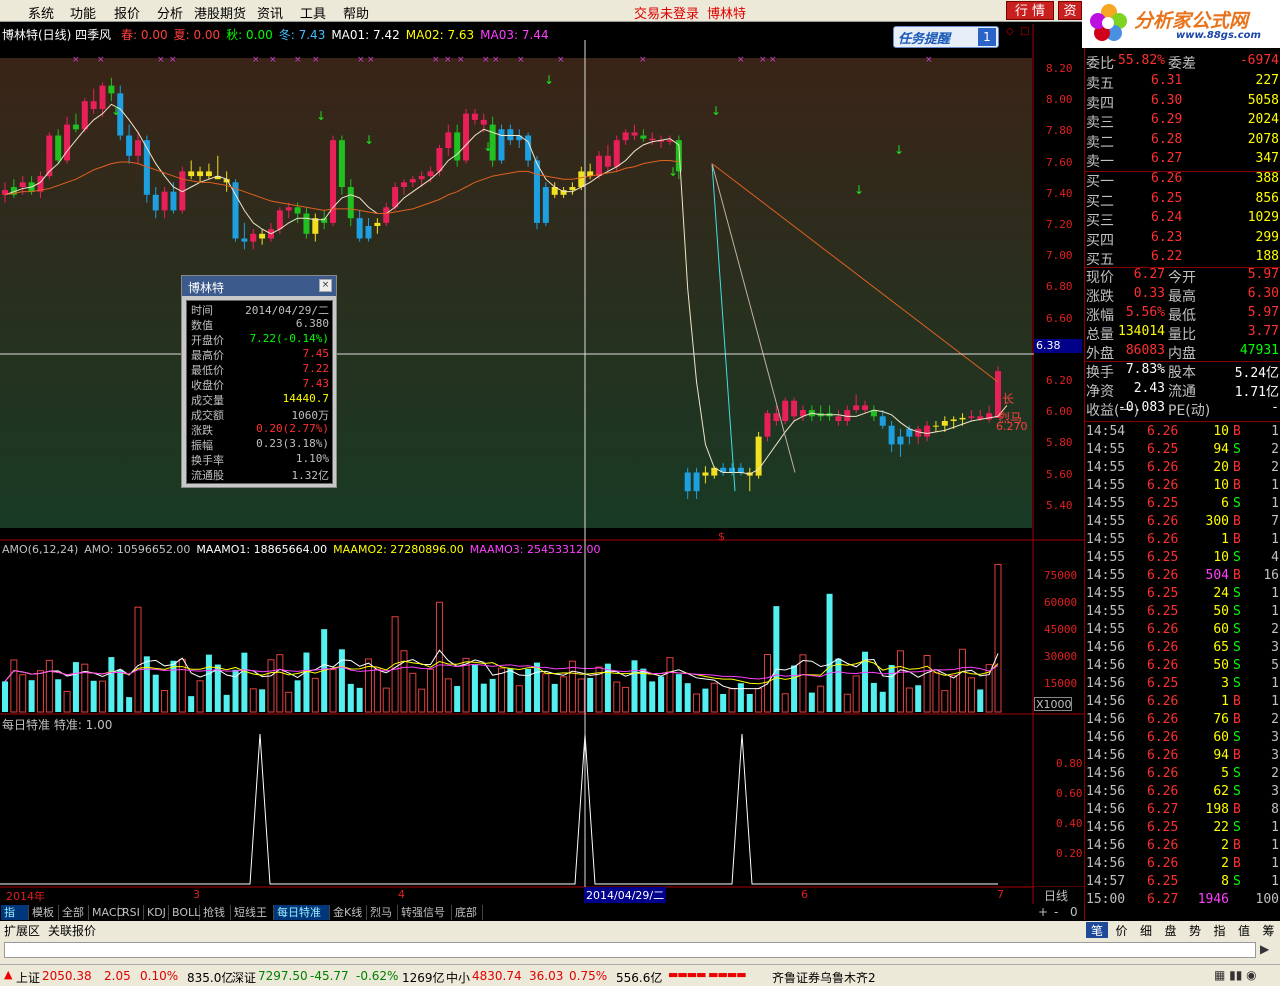 This screenshot has width=1280, height=986. What do you see at coordinates (1182, 82) in the screenshot?
I see `ask-row: 卖五 6.31 227` at bounding box center [1182, 82].